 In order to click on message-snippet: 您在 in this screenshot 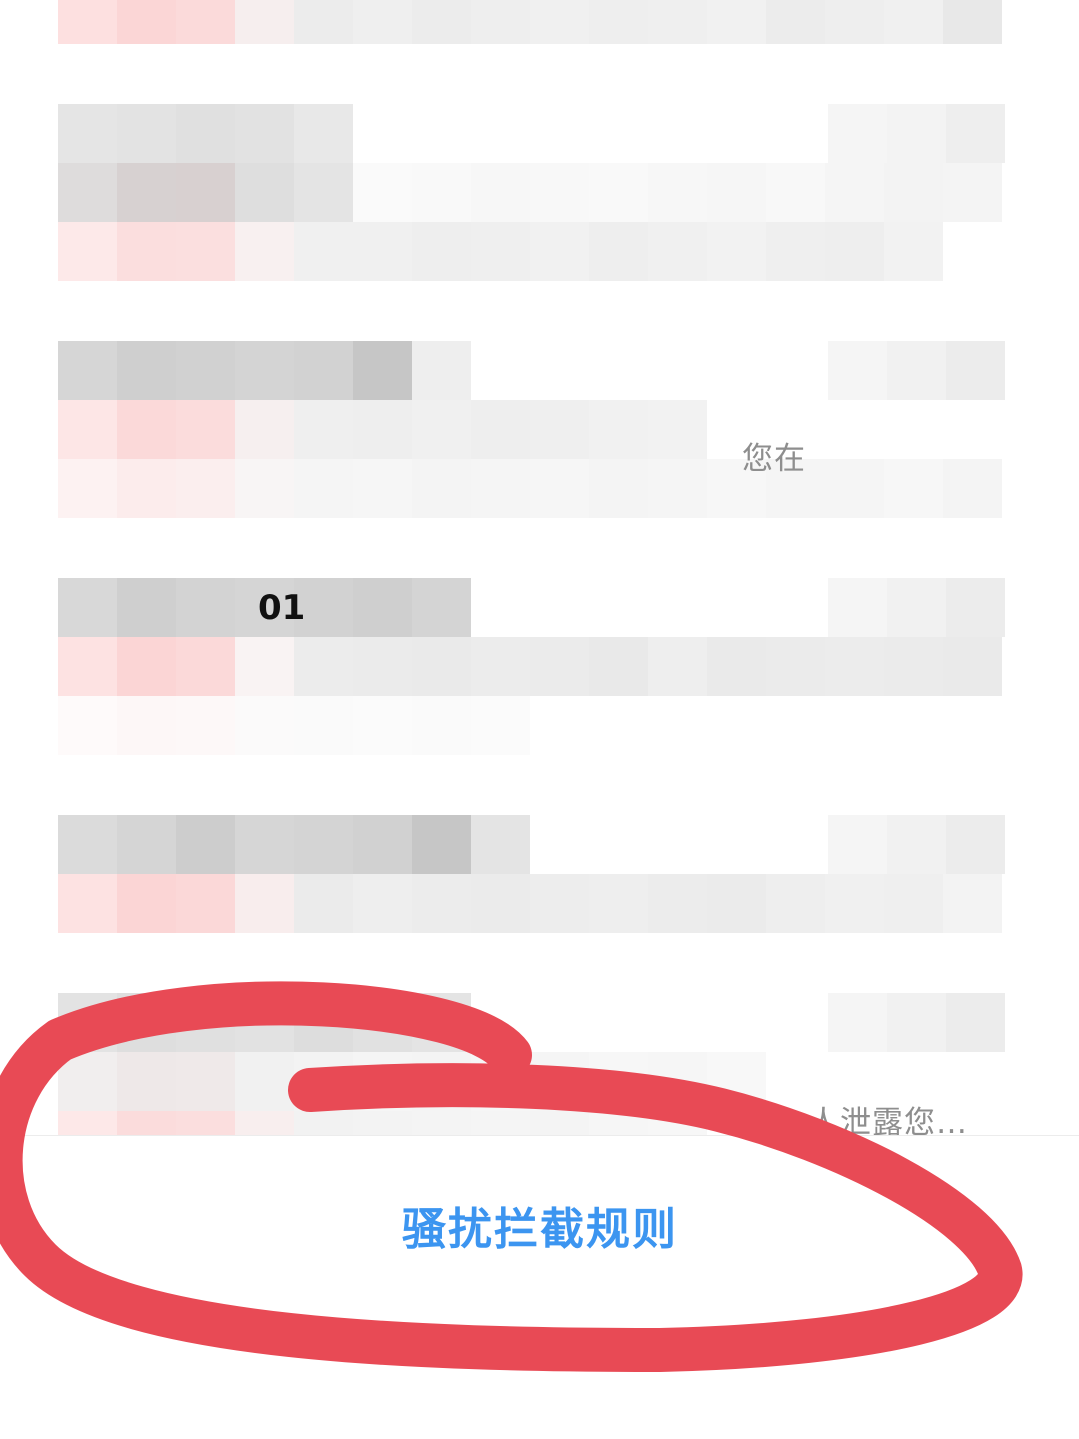, I will do `click(774, 459)`.